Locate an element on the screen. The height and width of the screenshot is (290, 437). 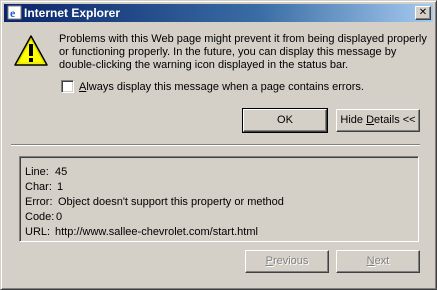
hide-details-label-post: etails << is located at coordinates (395, 120).